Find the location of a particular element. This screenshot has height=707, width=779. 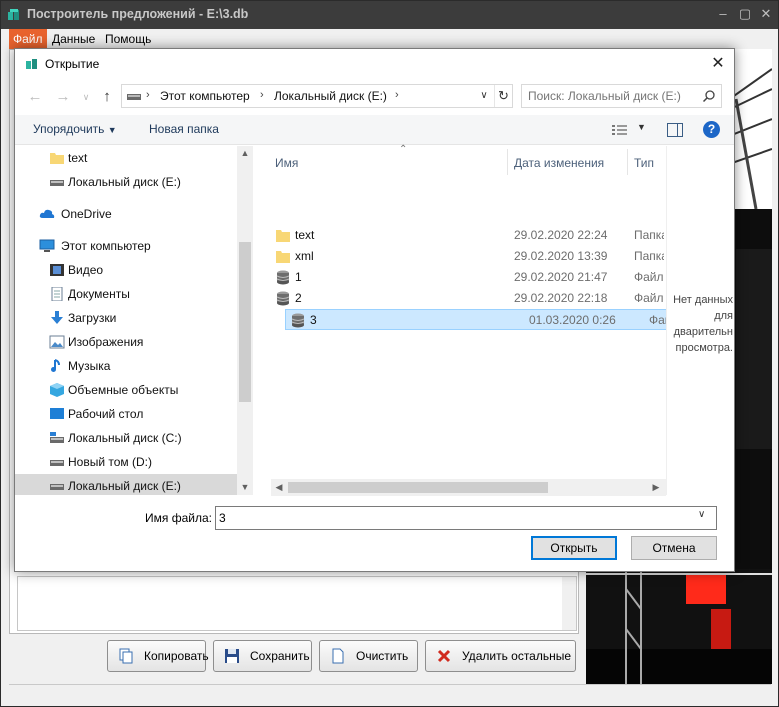

chevron-down-icon: ▼ is located at coordinates (641, 127).